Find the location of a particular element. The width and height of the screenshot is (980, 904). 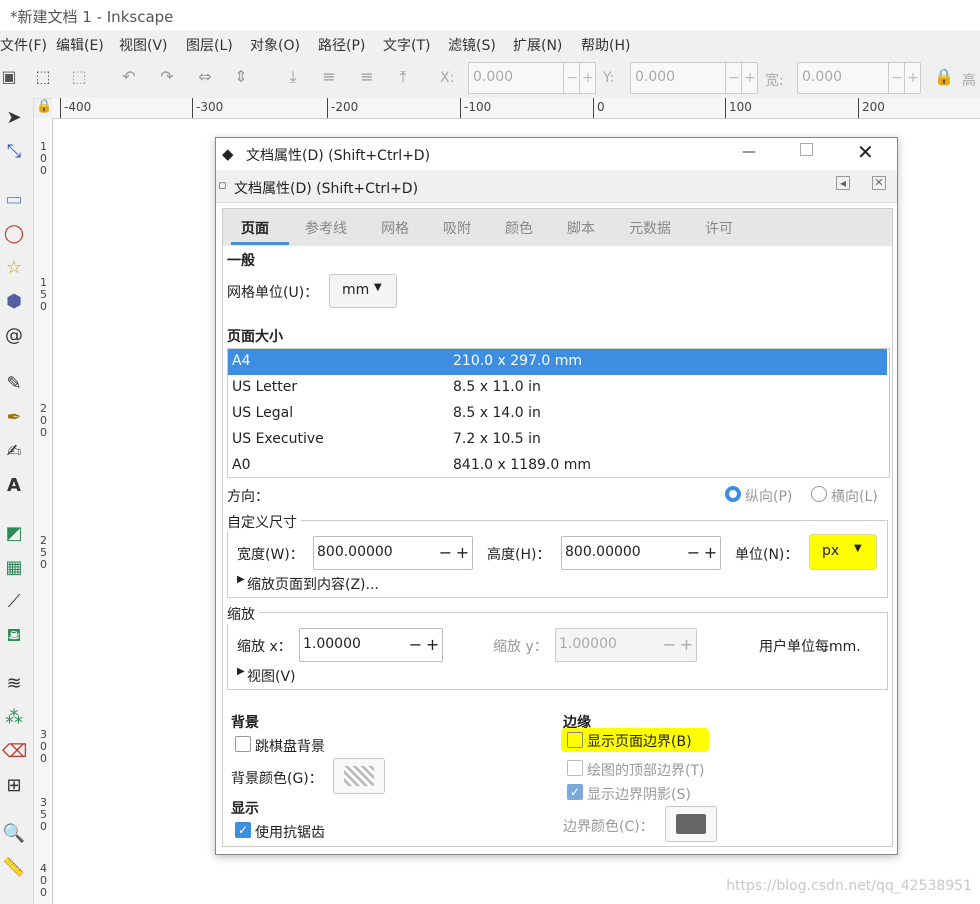

tab-snap: 吸附 is located at coordinates (457, 228).